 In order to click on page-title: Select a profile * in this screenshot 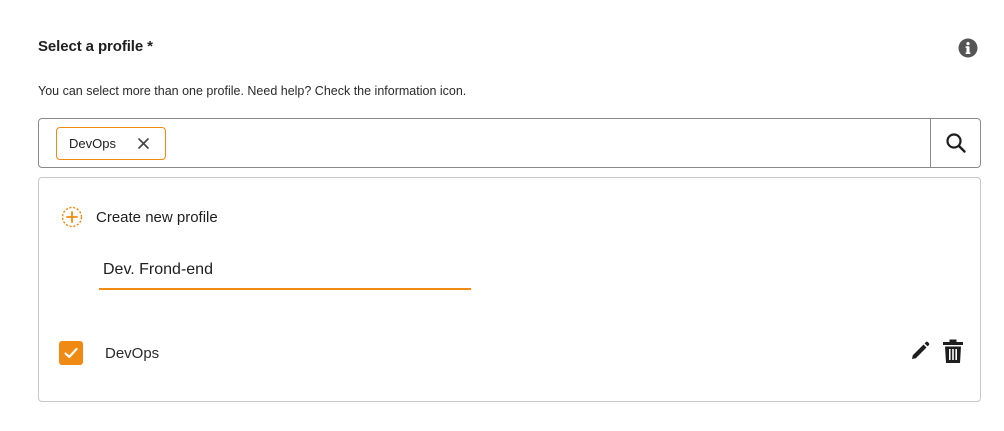, I will do `click(95, 46)`.